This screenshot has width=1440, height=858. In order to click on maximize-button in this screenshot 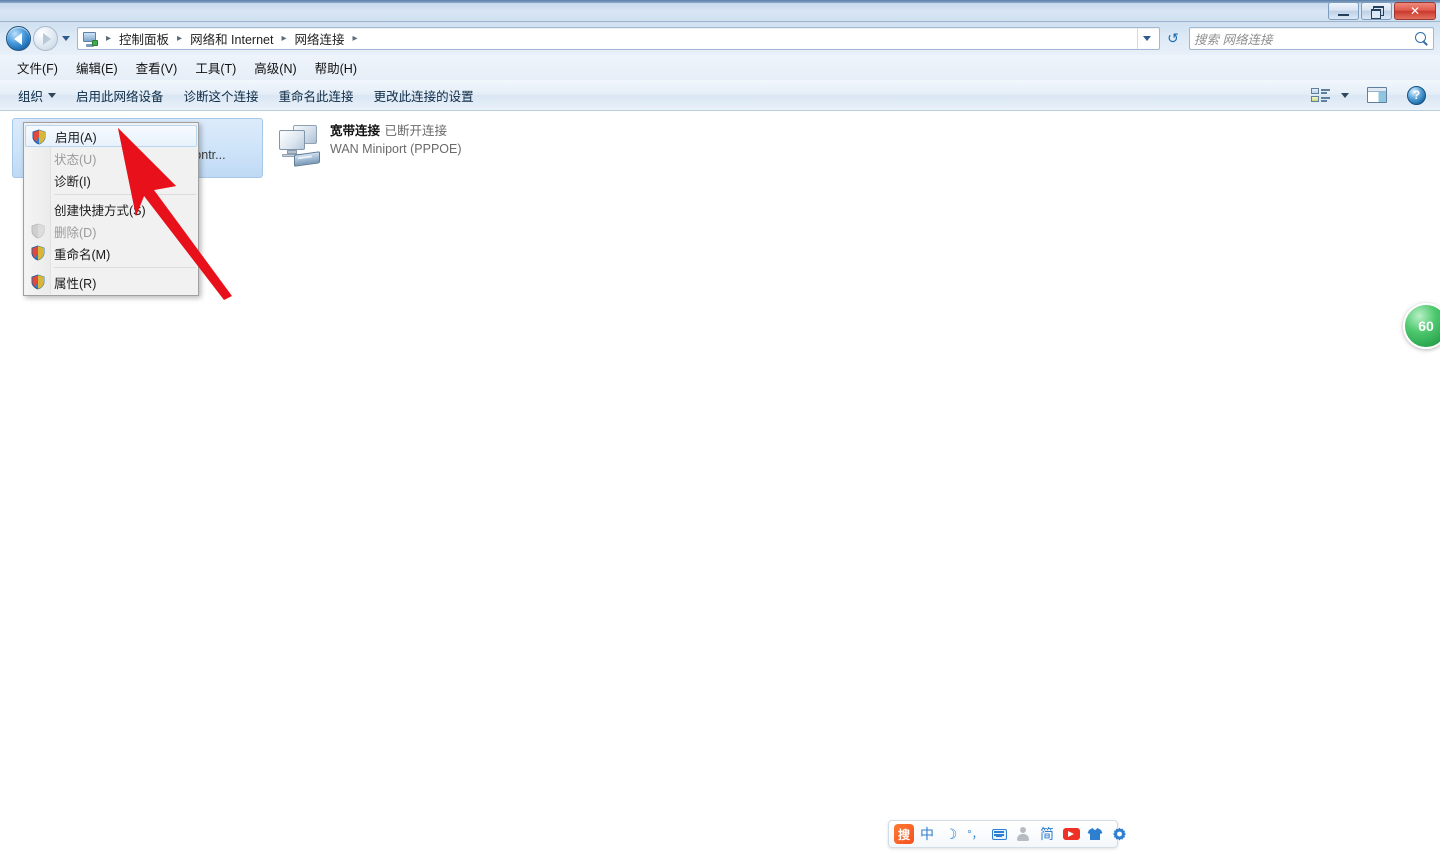, I will do `click(1376, 11)`.